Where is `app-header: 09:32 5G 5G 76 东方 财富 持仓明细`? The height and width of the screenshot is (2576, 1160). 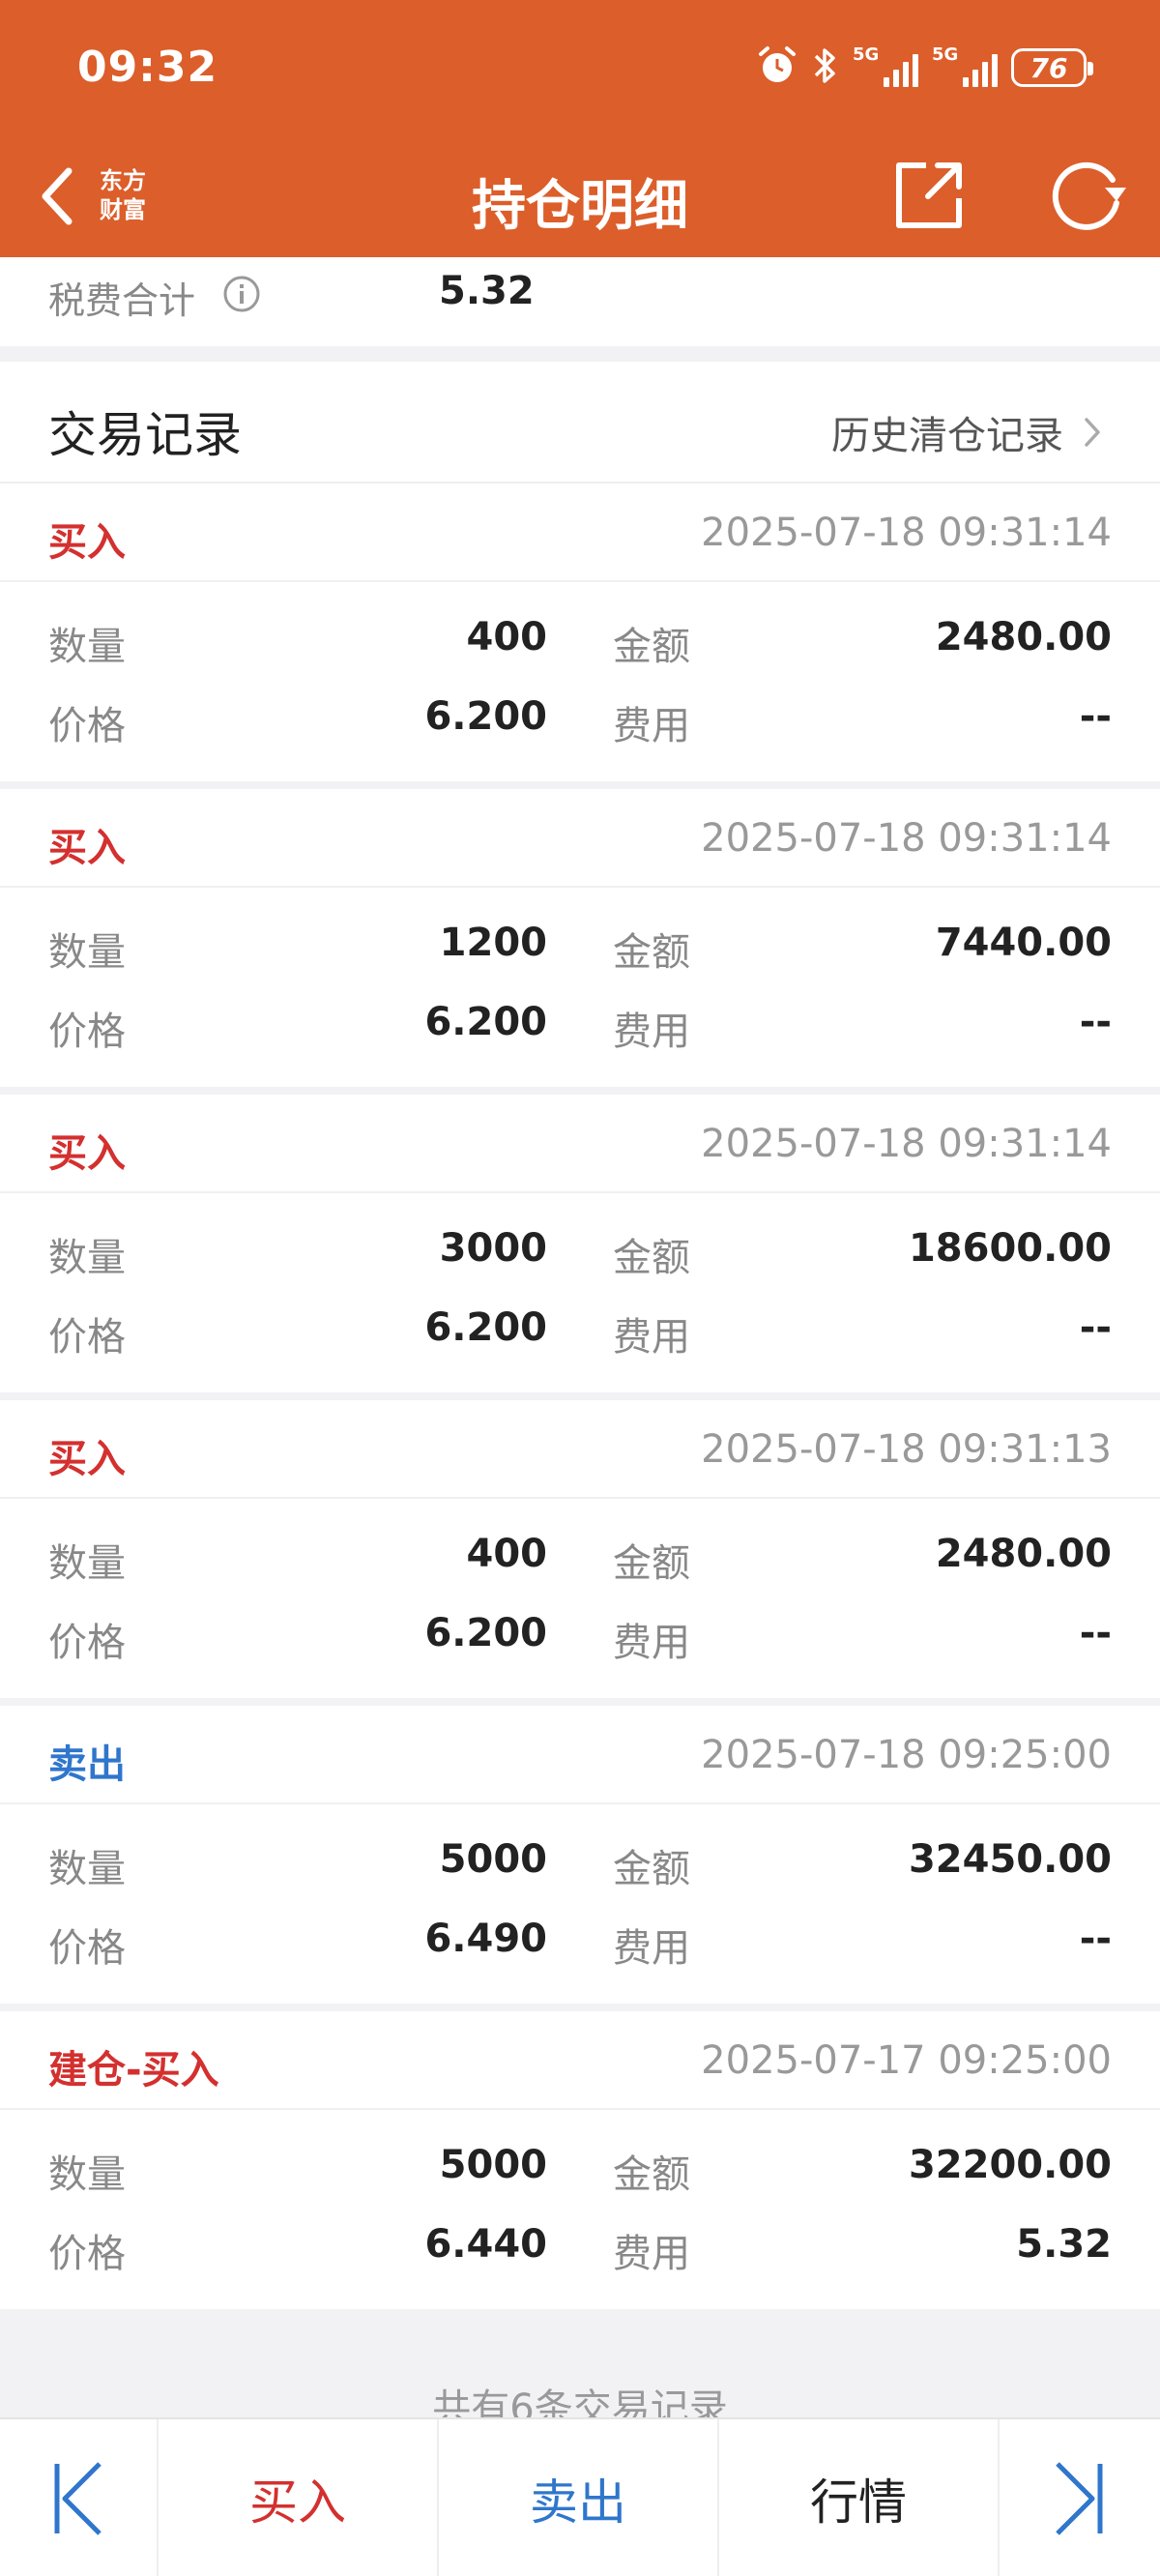
app-header: 09:32 5G 5G 76 东方 财富 持仓明细 is located at coordinates (580, 128).